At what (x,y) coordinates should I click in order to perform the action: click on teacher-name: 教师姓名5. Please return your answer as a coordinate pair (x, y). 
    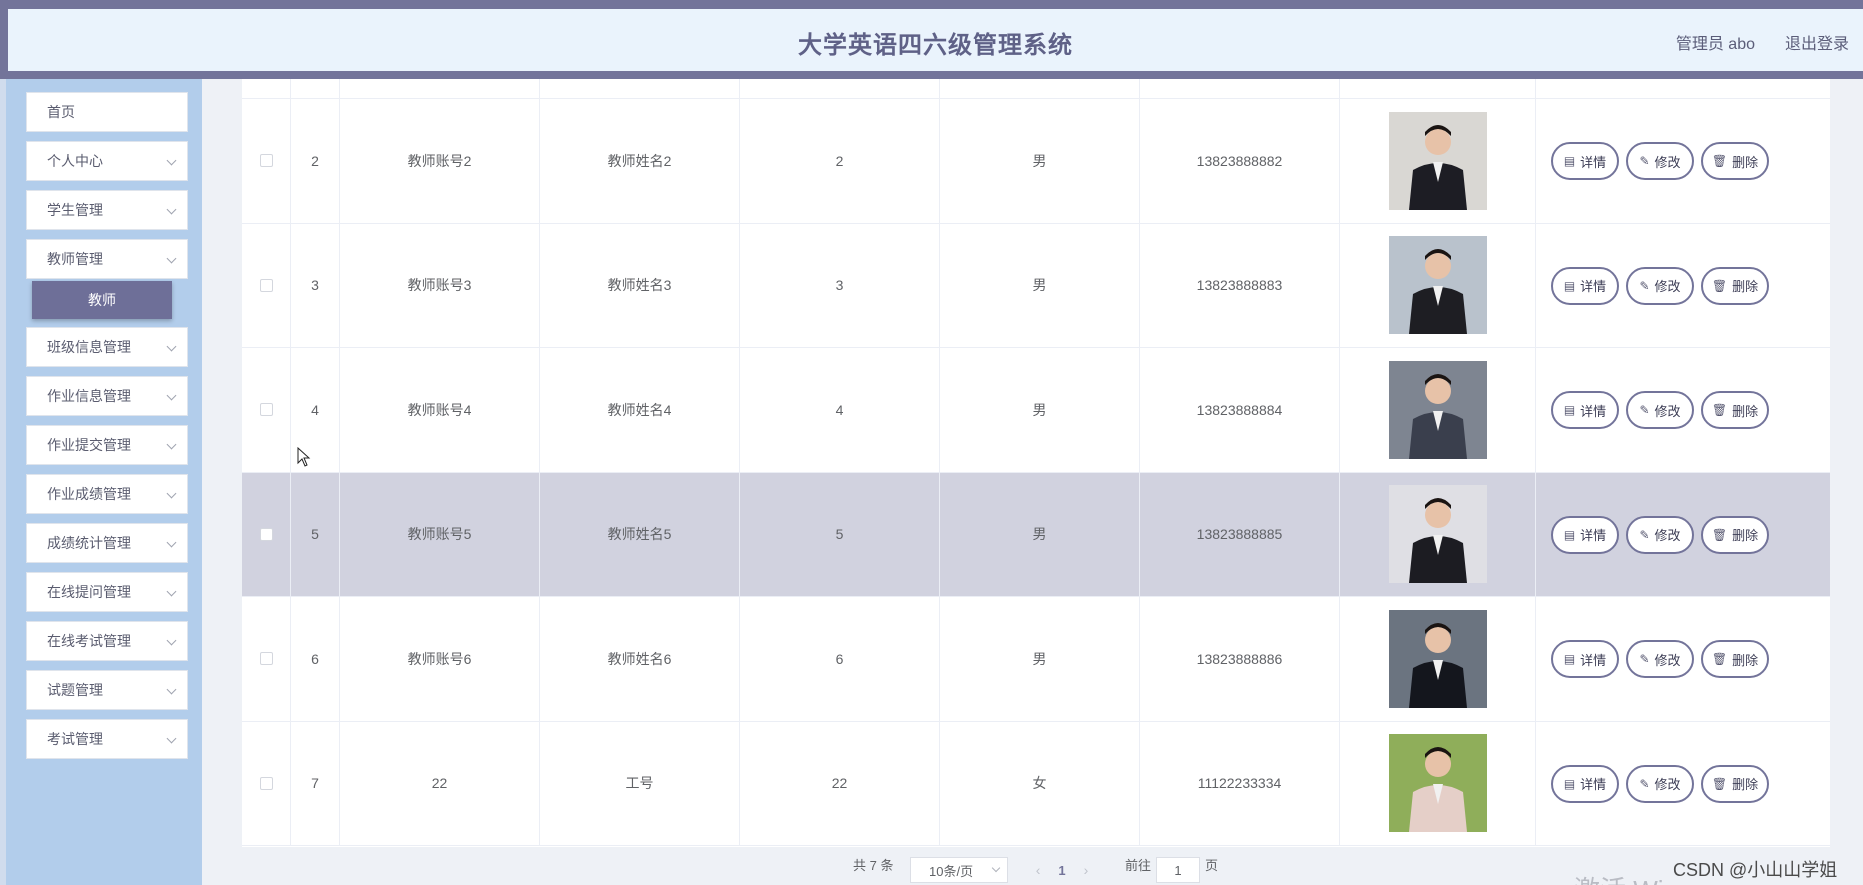
    Looking at the image, I should click on (640, 534).